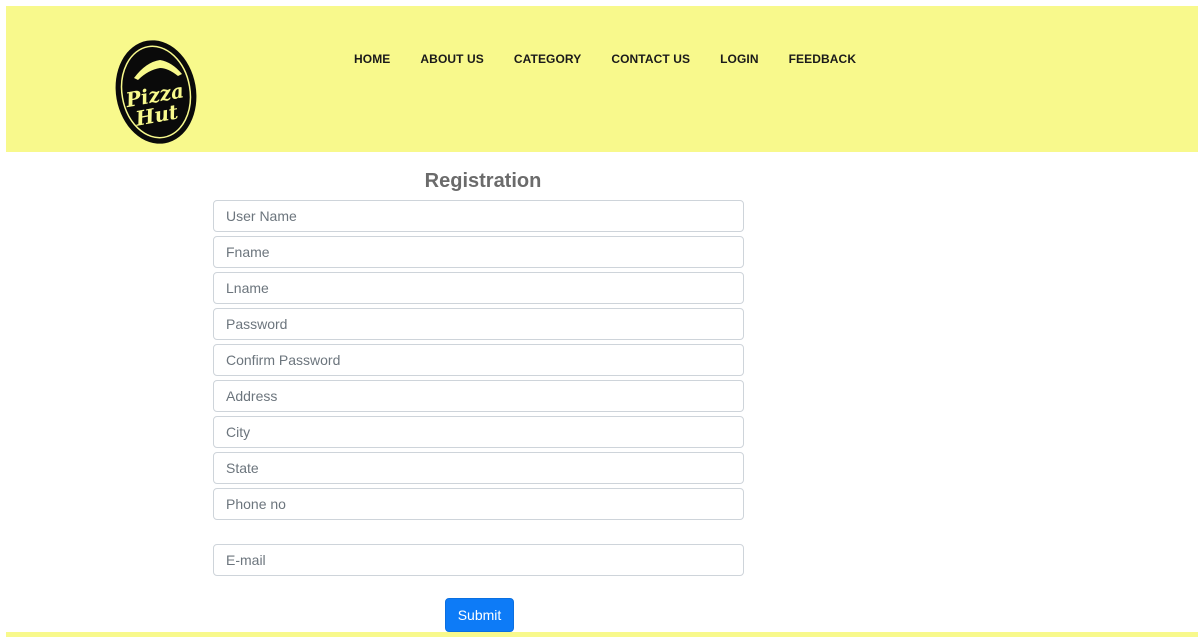  What do you see at coordinates (478, 432) in the screenshot?
I see `city-input` at bounding box center [478, 432].